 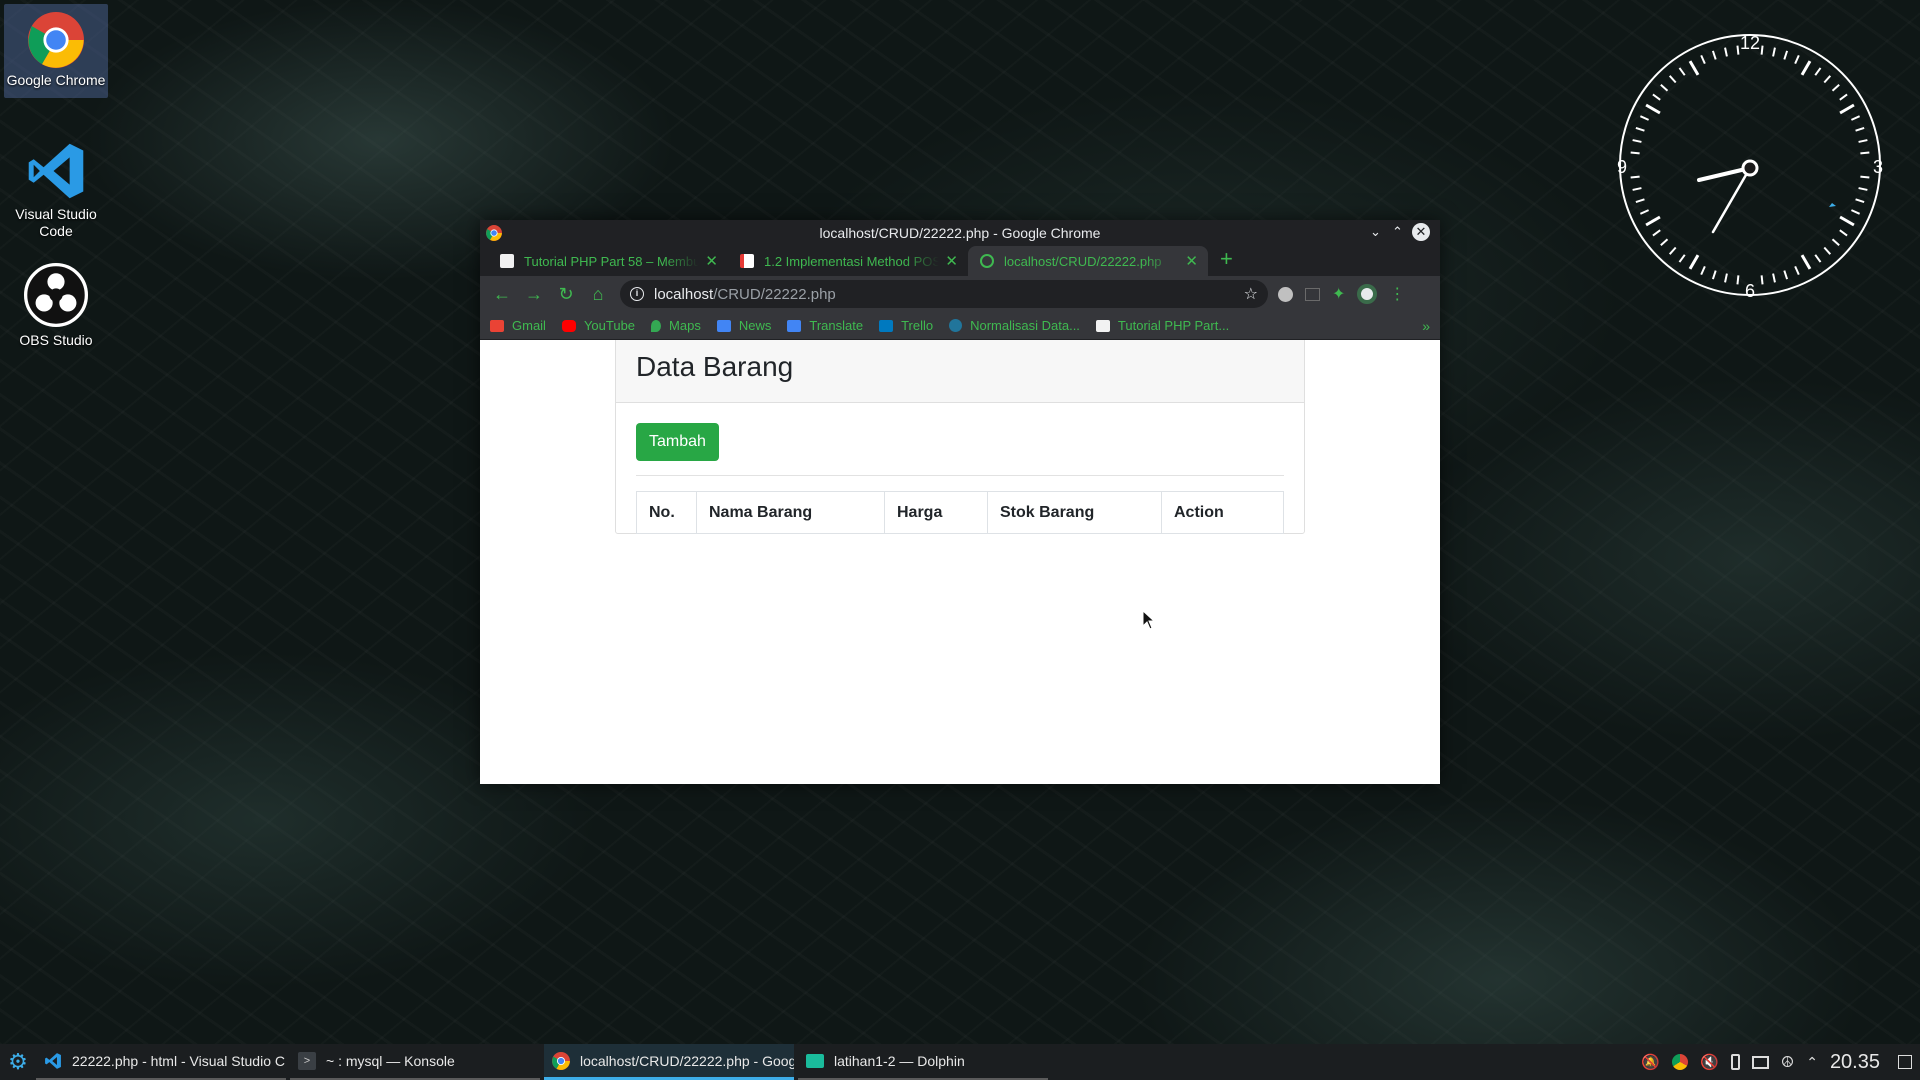 What do you see at coordinates (1375, 232) in the screenshot?
I see `minimize-icon: ⌄` at bounding box center [1375, 232].